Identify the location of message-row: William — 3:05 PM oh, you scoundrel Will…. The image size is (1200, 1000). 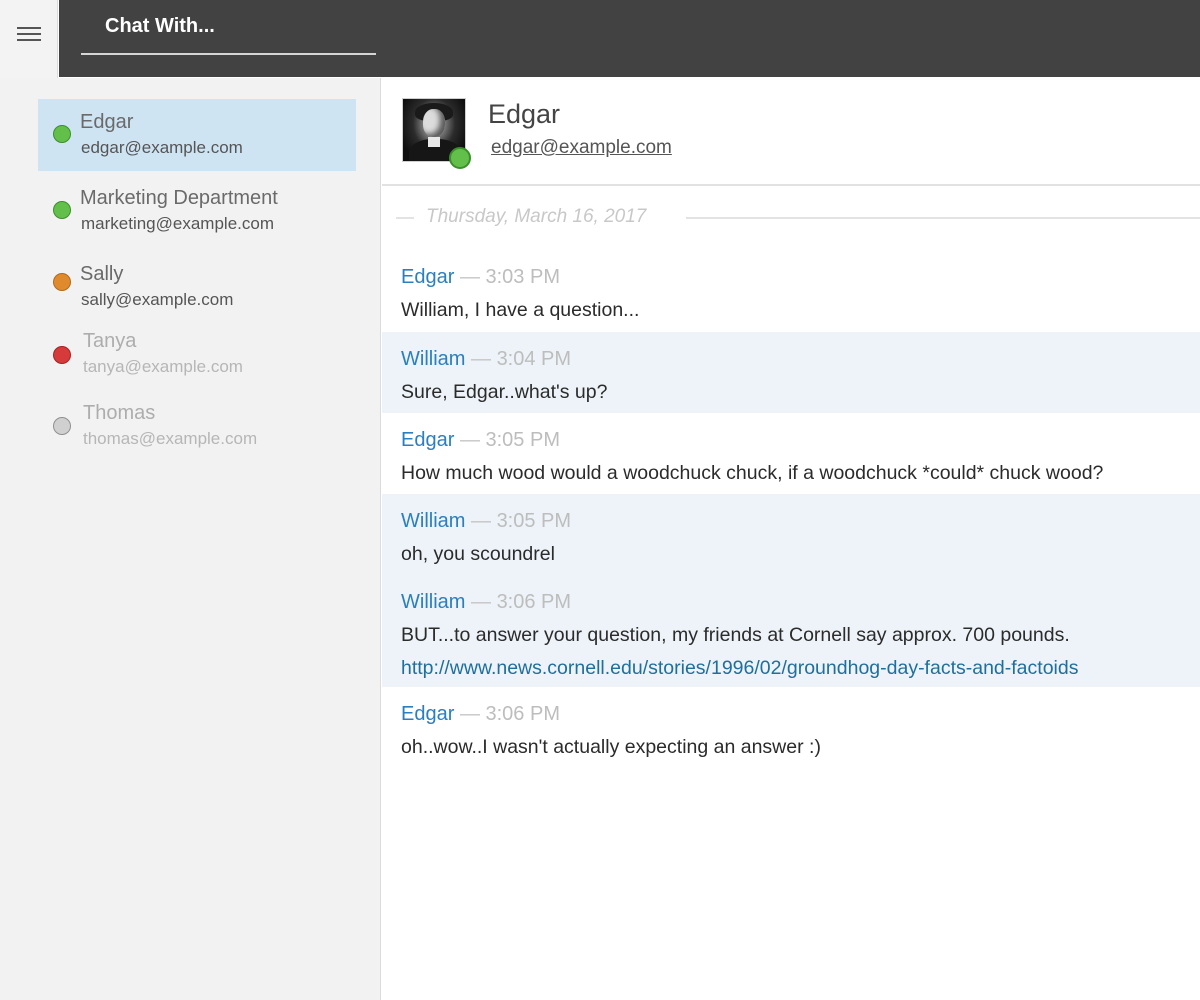
(791, 590).